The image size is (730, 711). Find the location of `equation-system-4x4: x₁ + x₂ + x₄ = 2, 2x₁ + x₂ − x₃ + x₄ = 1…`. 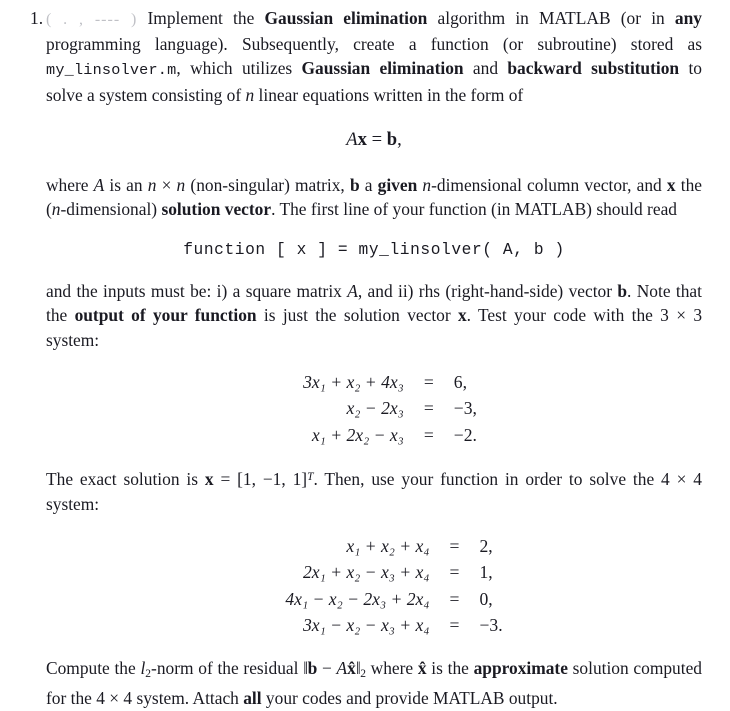

equation-system-4x4: x₁ + x₂ + x₄ = 2, 2x₁ + x₂ − x₃ + x₄ = 1… is located at coordinates (384, 586).